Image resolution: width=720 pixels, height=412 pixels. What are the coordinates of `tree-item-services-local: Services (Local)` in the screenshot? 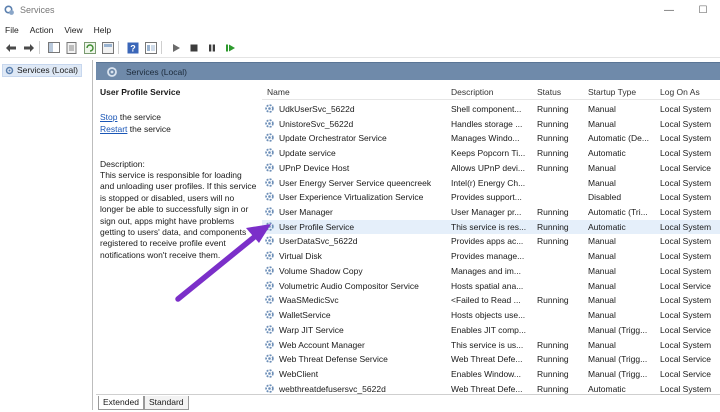 It's located at (42, 70).